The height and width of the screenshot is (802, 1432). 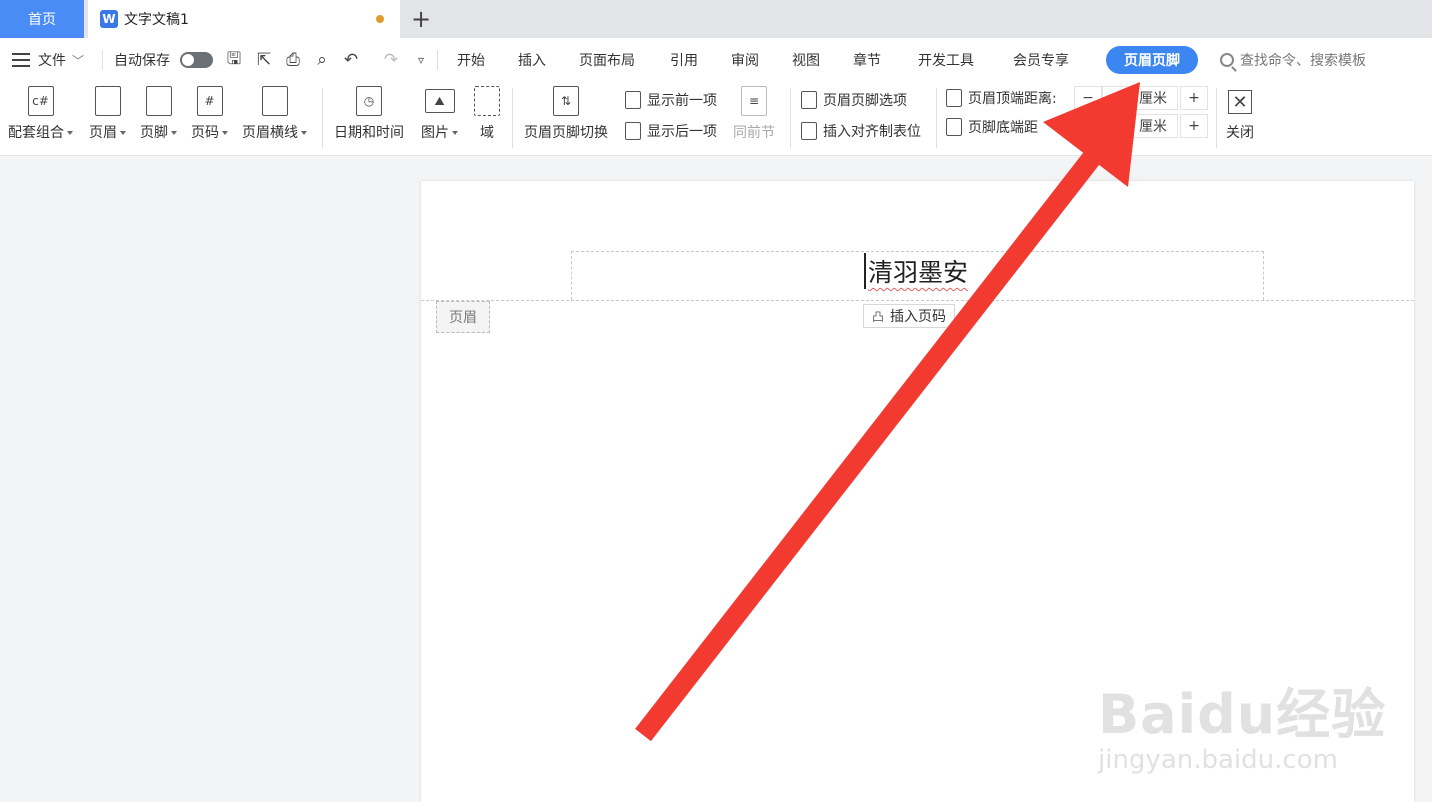 I want to click on footer-distance-input: 厘米, so click(x=1140, y=126).